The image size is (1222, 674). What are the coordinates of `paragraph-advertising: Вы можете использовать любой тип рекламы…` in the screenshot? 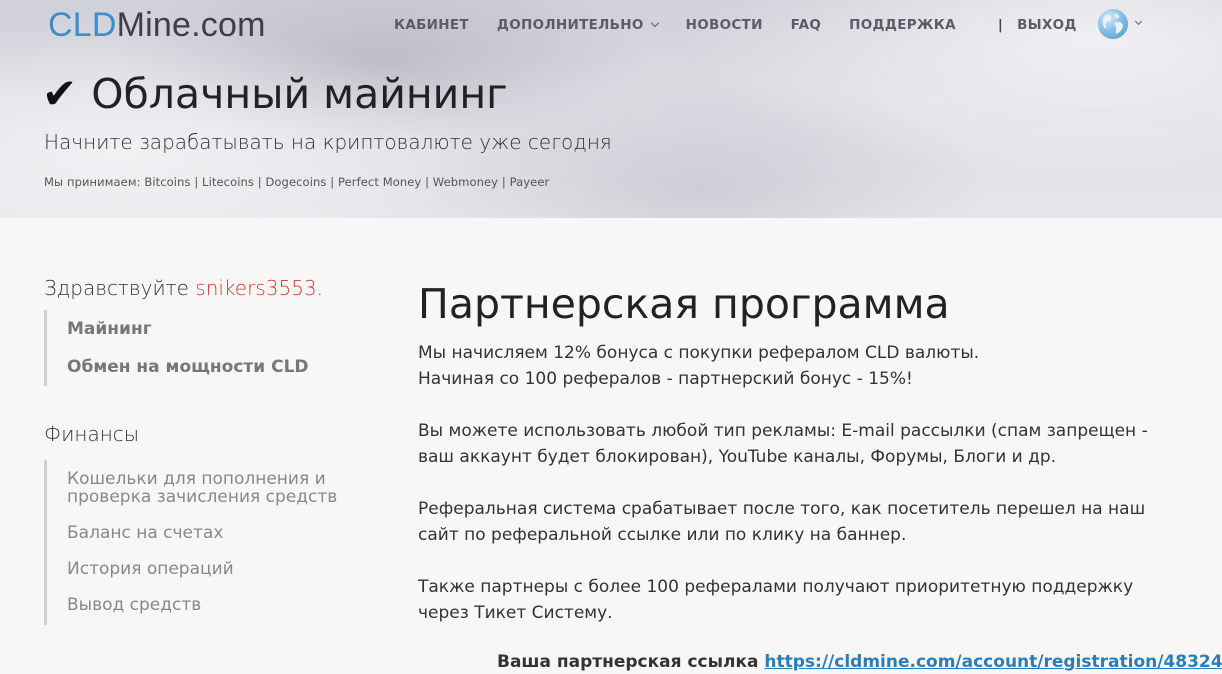 It's located at (783, 444).